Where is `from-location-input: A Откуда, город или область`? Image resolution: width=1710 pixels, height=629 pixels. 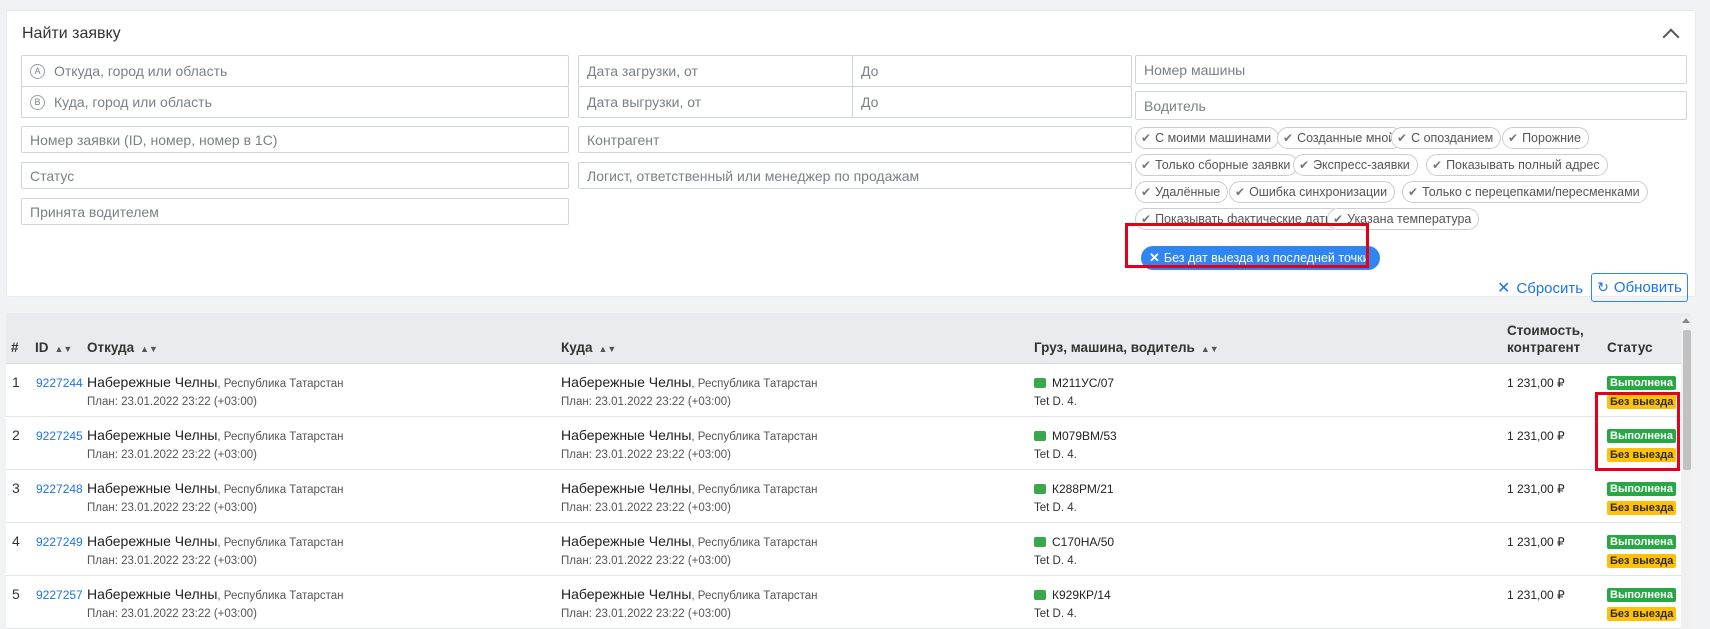
from-location-input: A Откуда, город или область is located at coordinates (295, 71).